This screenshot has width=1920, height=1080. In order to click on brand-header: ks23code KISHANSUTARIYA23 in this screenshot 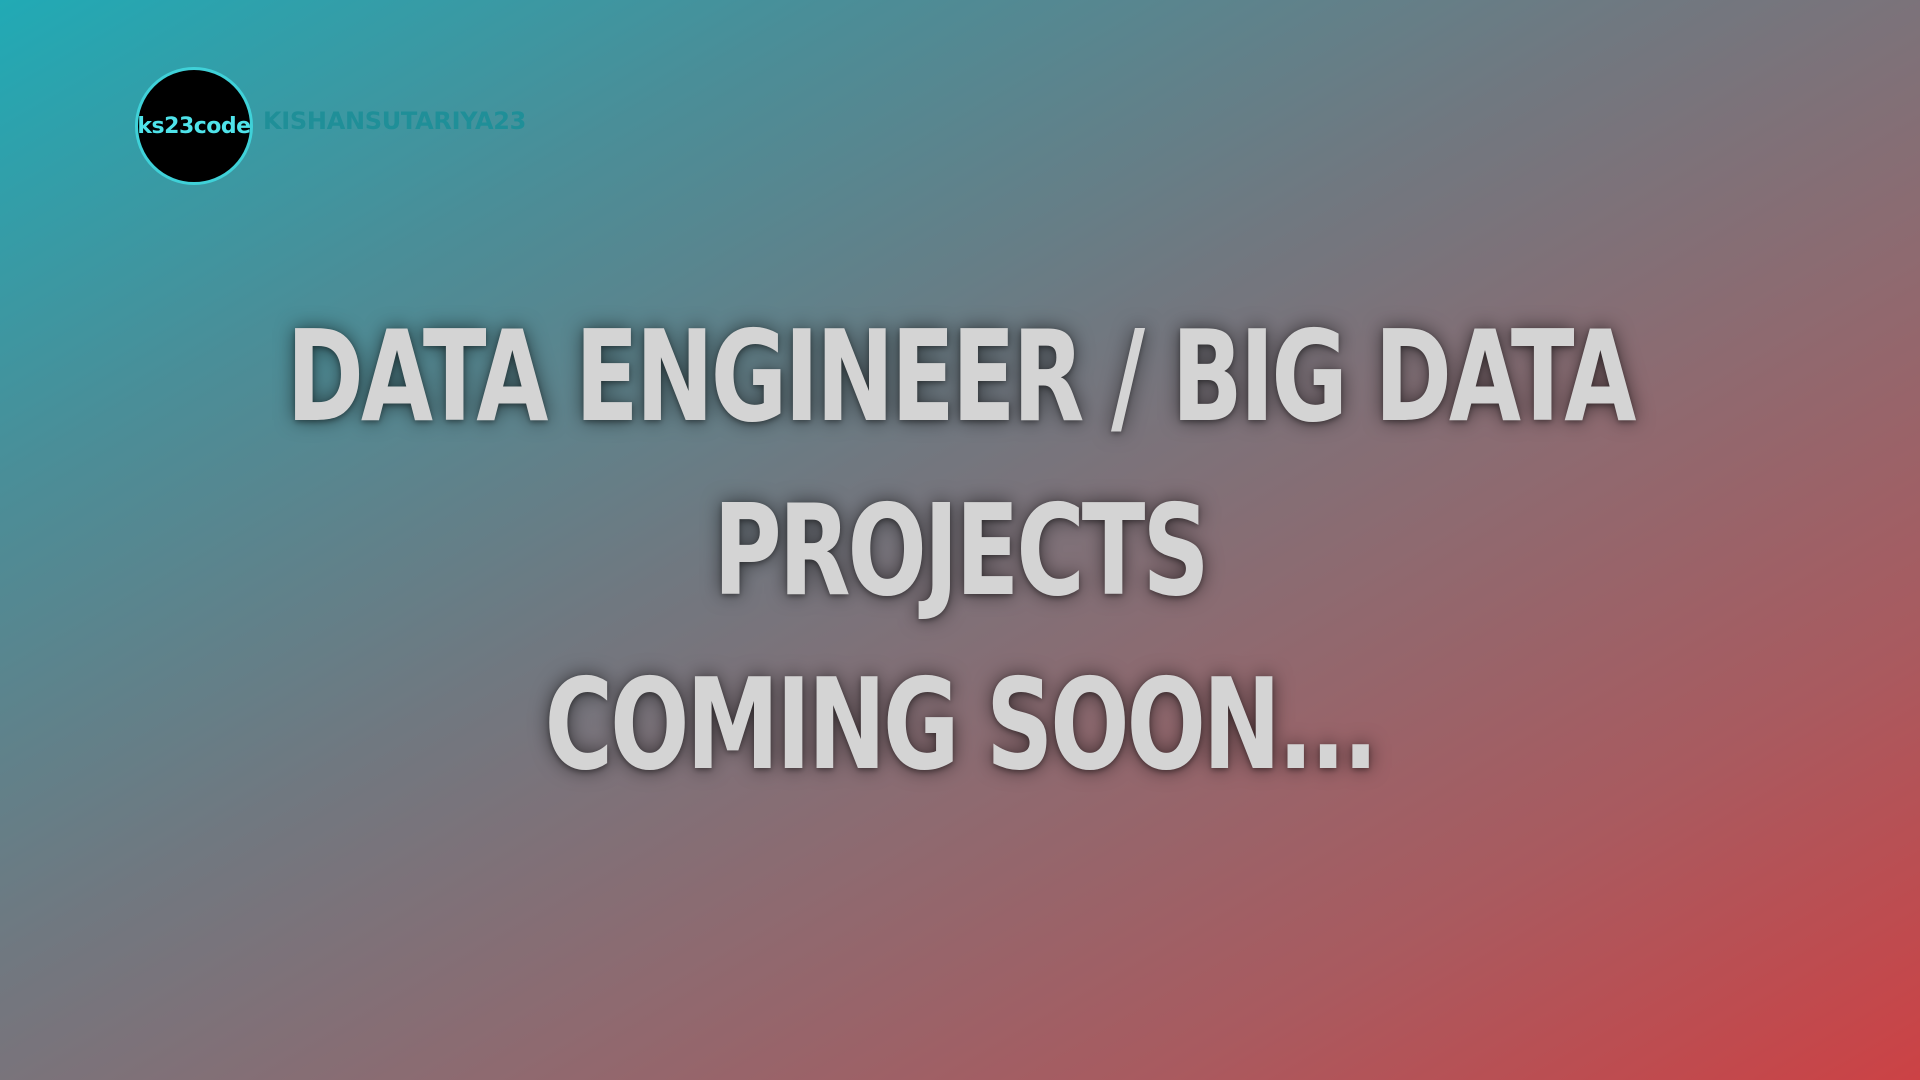, I will do `click(330, 126)`.